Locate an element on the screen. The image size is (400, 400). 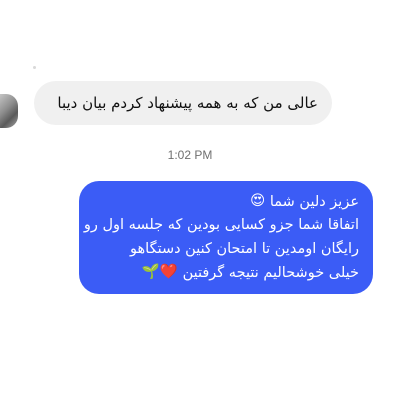
incoming-message-bubble: عالی من که به همه پیشنهاد کردم بیان دیبا is located at coordinates (183, 103).